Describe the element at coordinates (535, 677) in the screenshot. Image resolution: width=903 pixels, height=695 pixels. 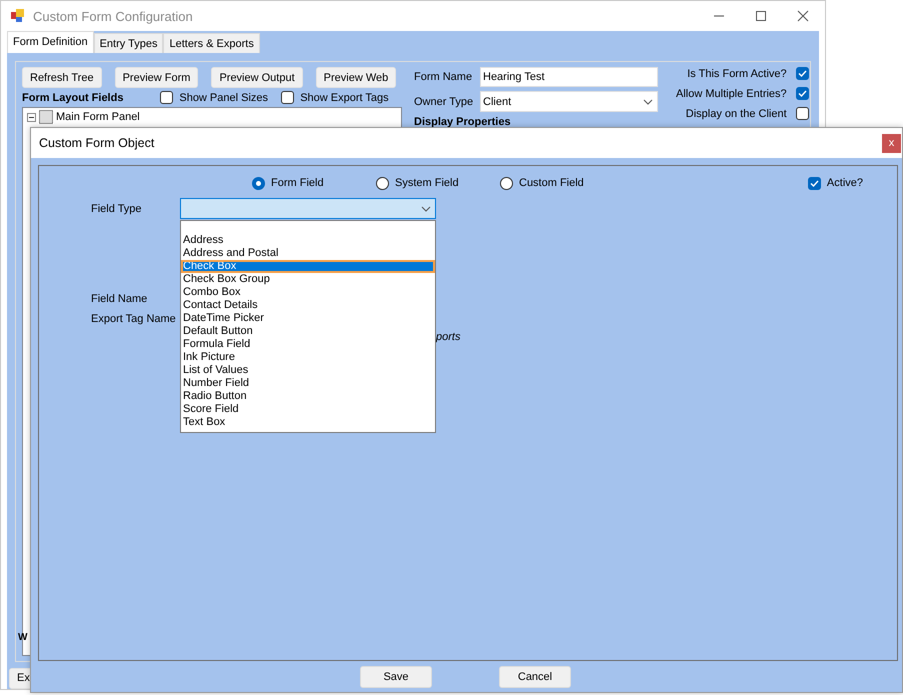
I see `dialog-button: Cancel` at that location.